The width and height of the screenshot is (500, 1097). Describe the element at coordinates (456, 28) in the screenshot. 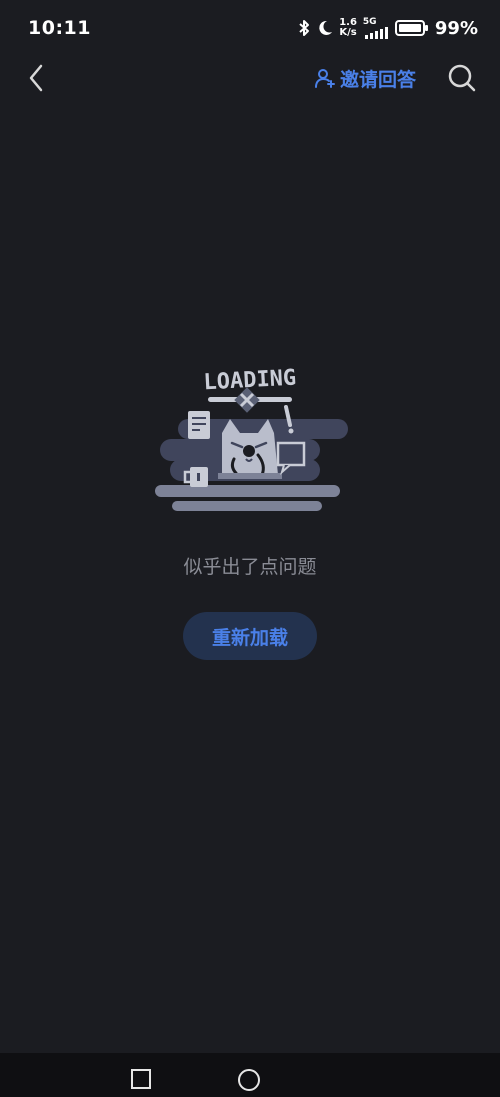

I see `battery-percent: 99%` at that location.